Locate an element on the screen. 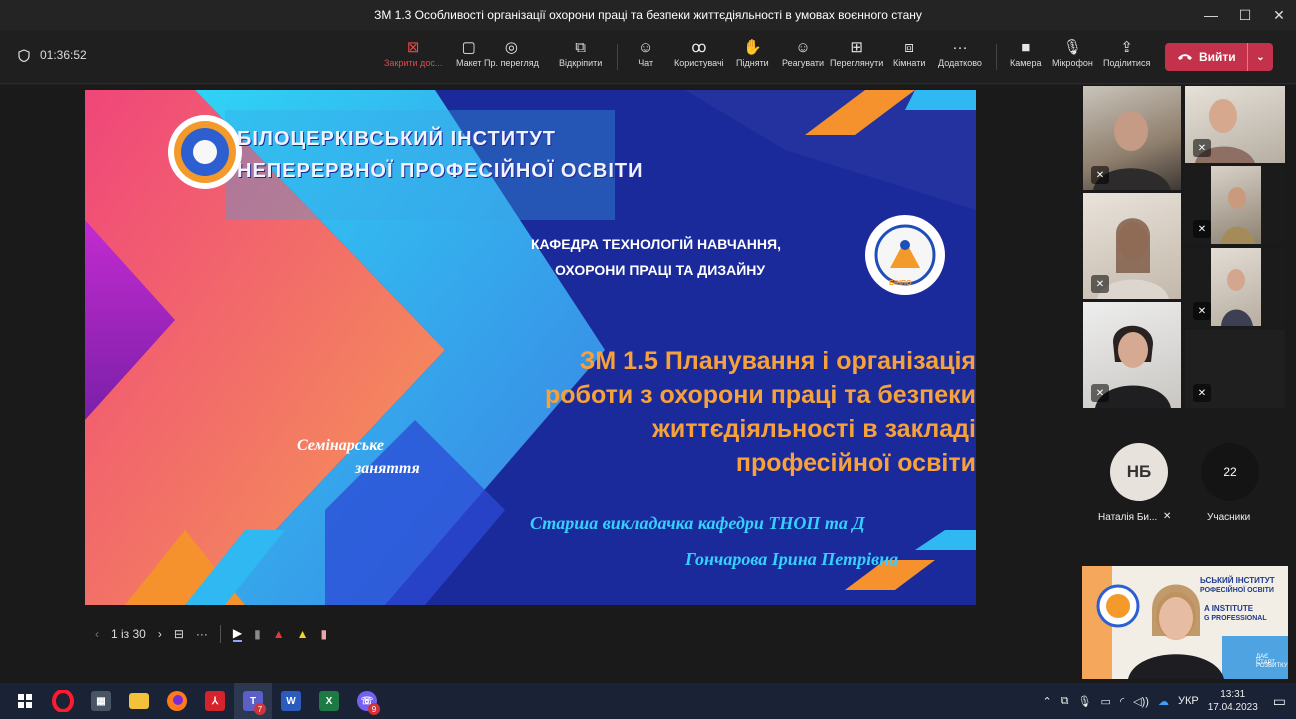  laser-pen-icon: ▮ is located at coordinates (257, 634).